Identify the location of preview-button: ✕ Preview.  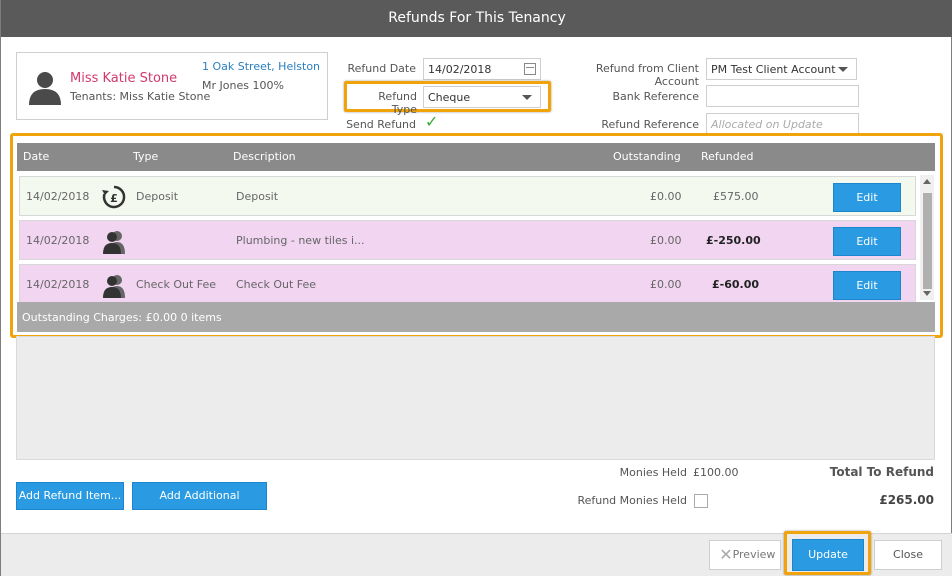
(745, 555).